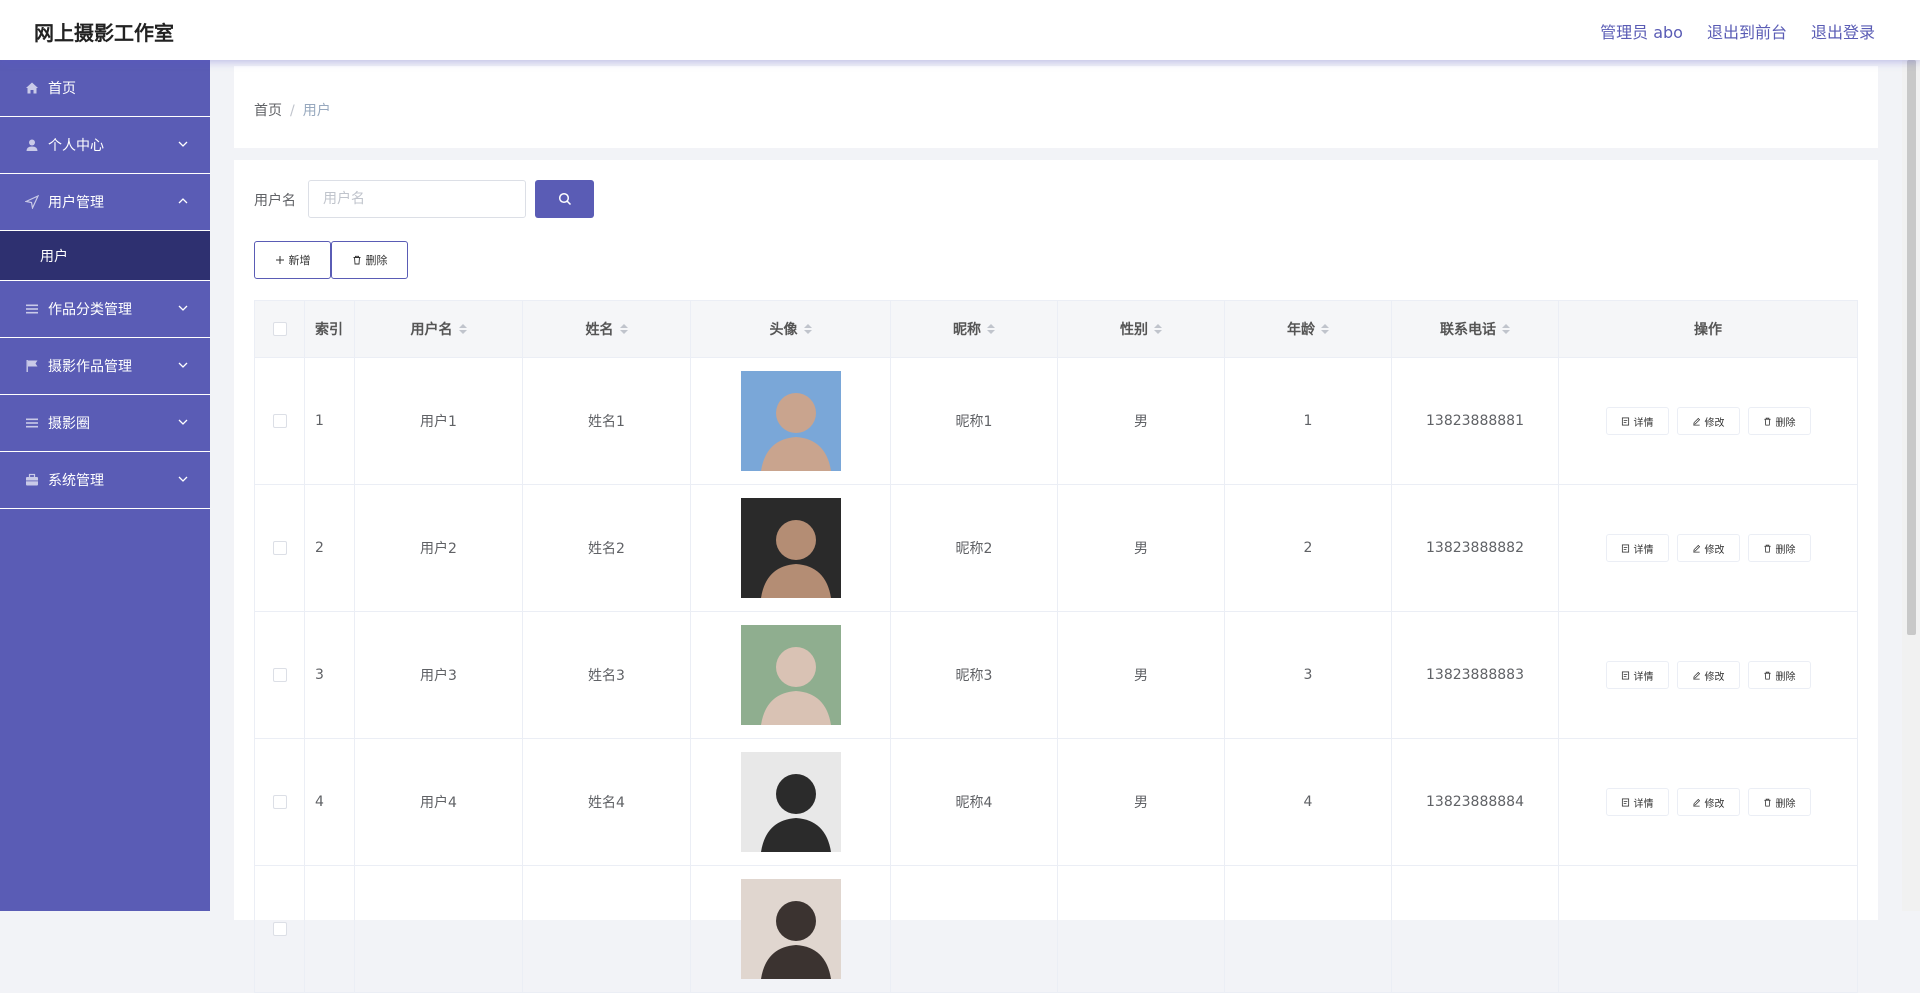 The image size is (1920, 993). I want to click on index-cell: 1, so click(330, 421).